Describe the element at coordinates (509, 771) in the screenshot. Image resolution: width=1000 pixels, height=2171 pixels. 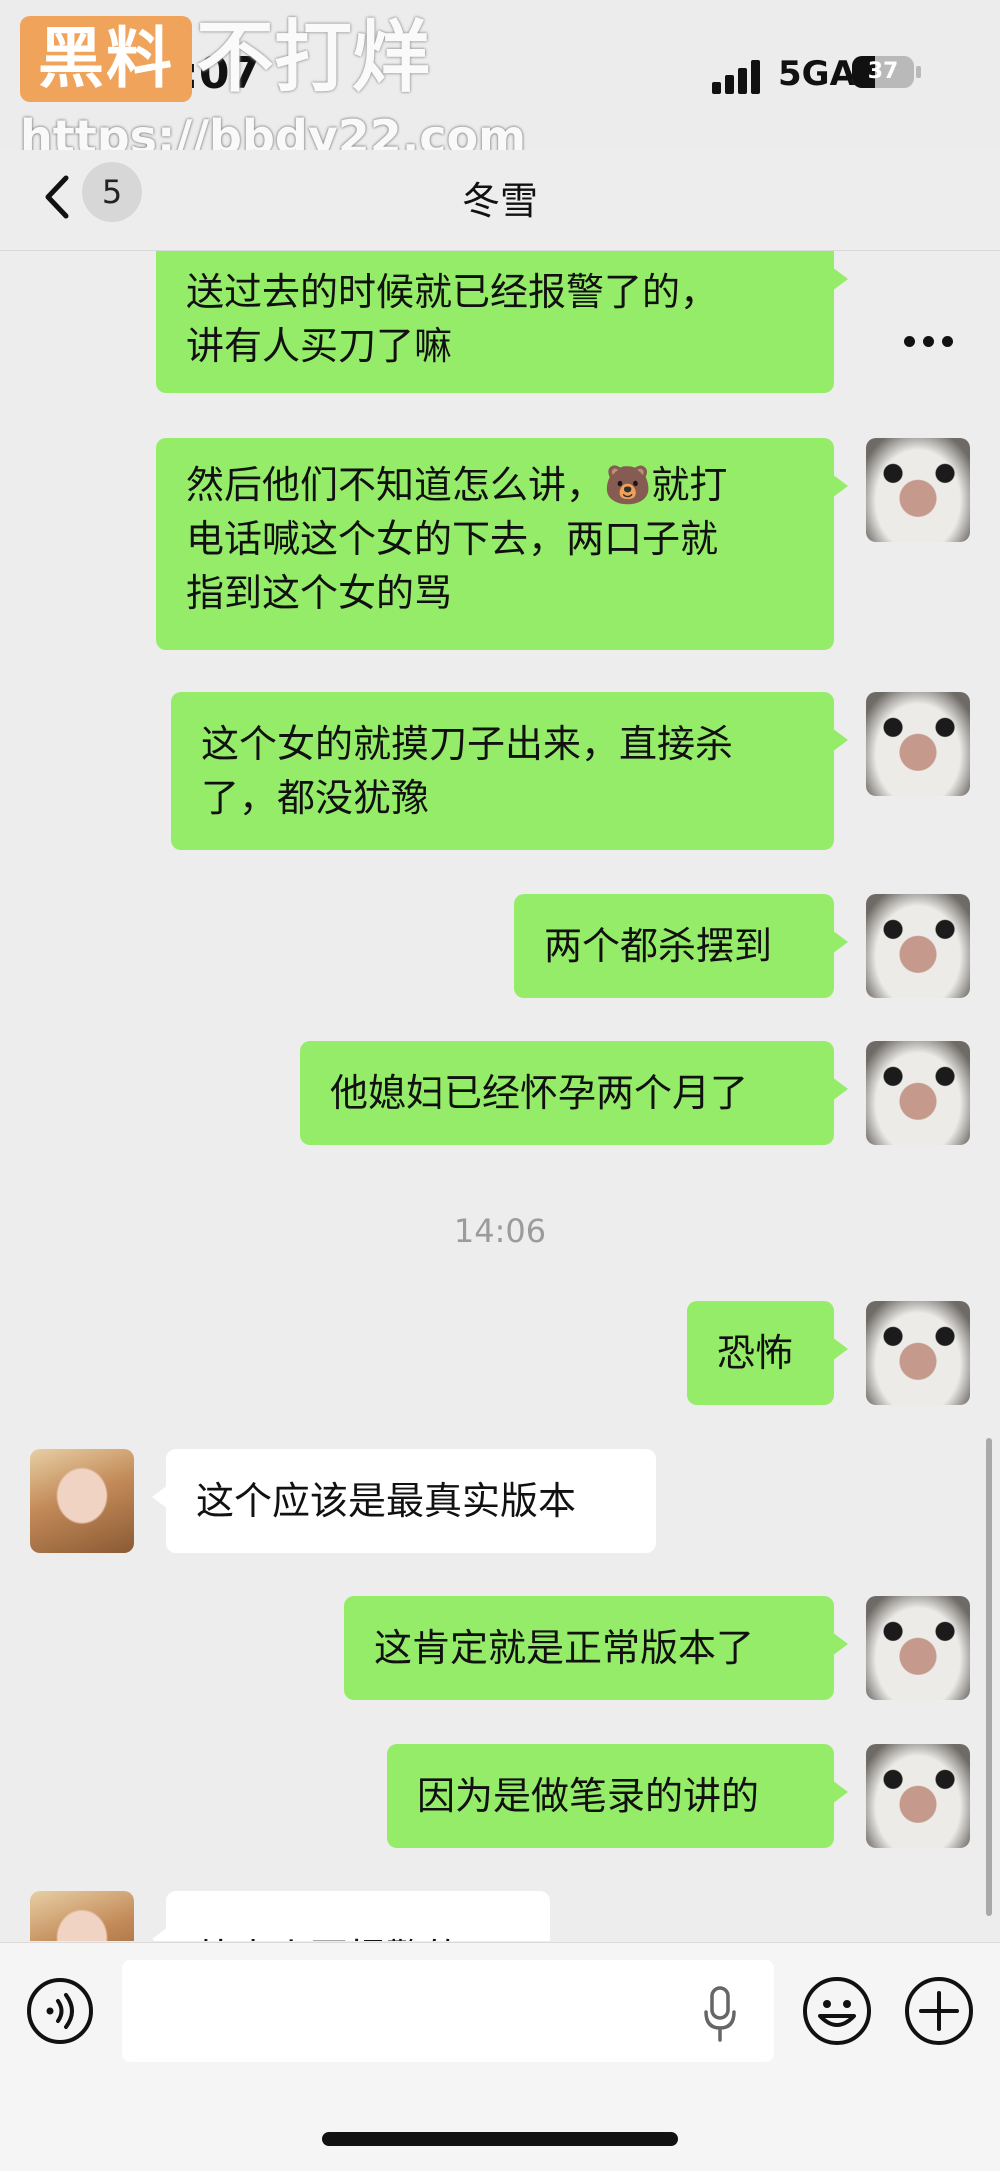
I see `message-bubble: 这个女的就摸刀子出来，直接杀 了，都没犹豫` at that location.